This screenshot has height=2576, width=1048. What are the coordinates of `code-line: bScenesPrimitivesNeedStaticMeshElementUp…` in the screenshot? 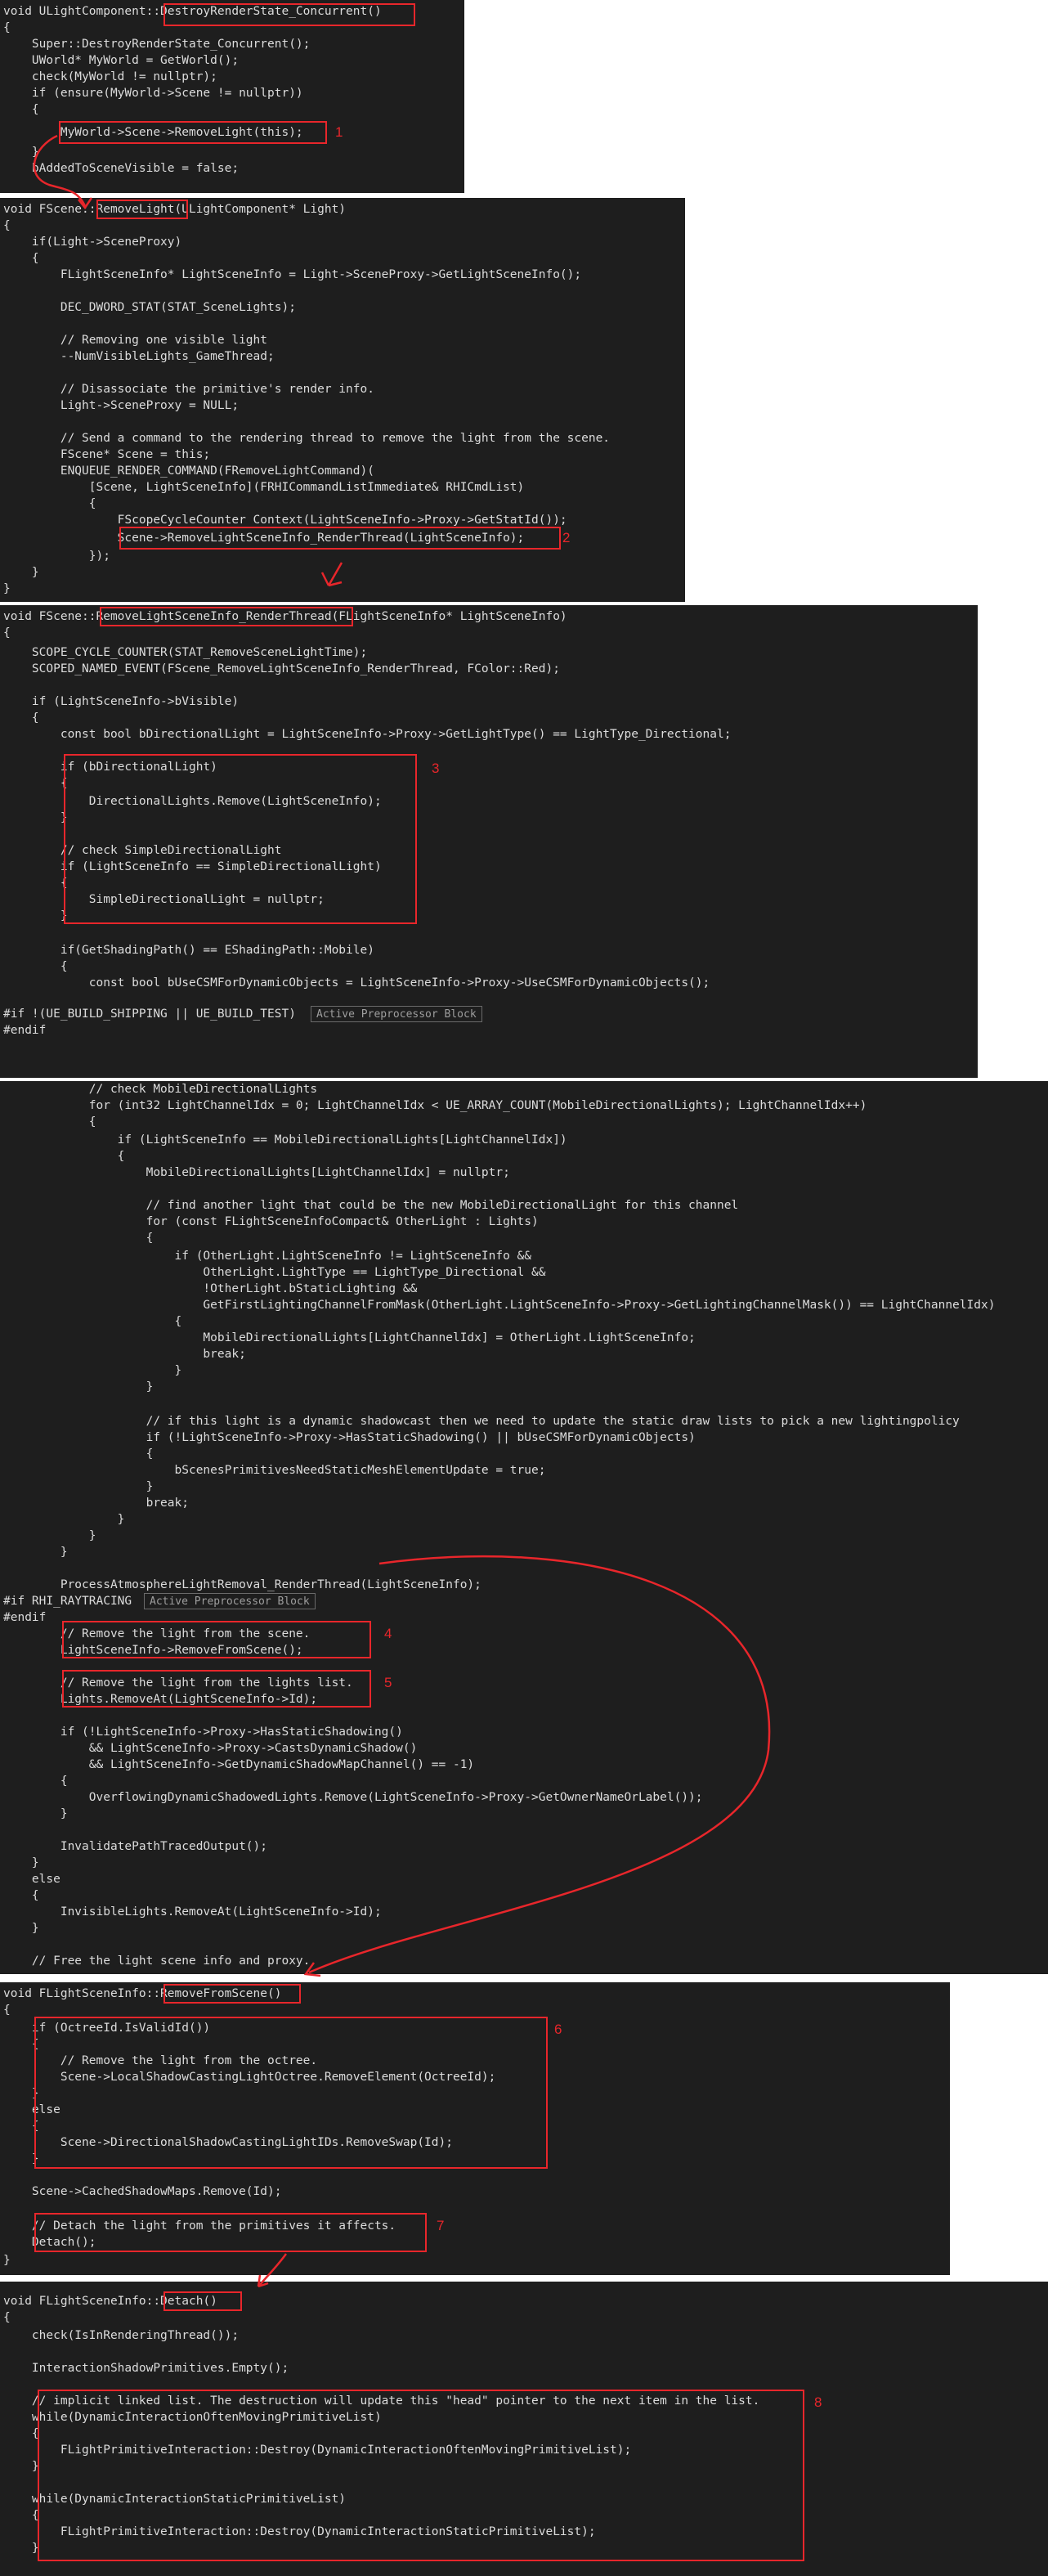 It's located at (274, 1470).